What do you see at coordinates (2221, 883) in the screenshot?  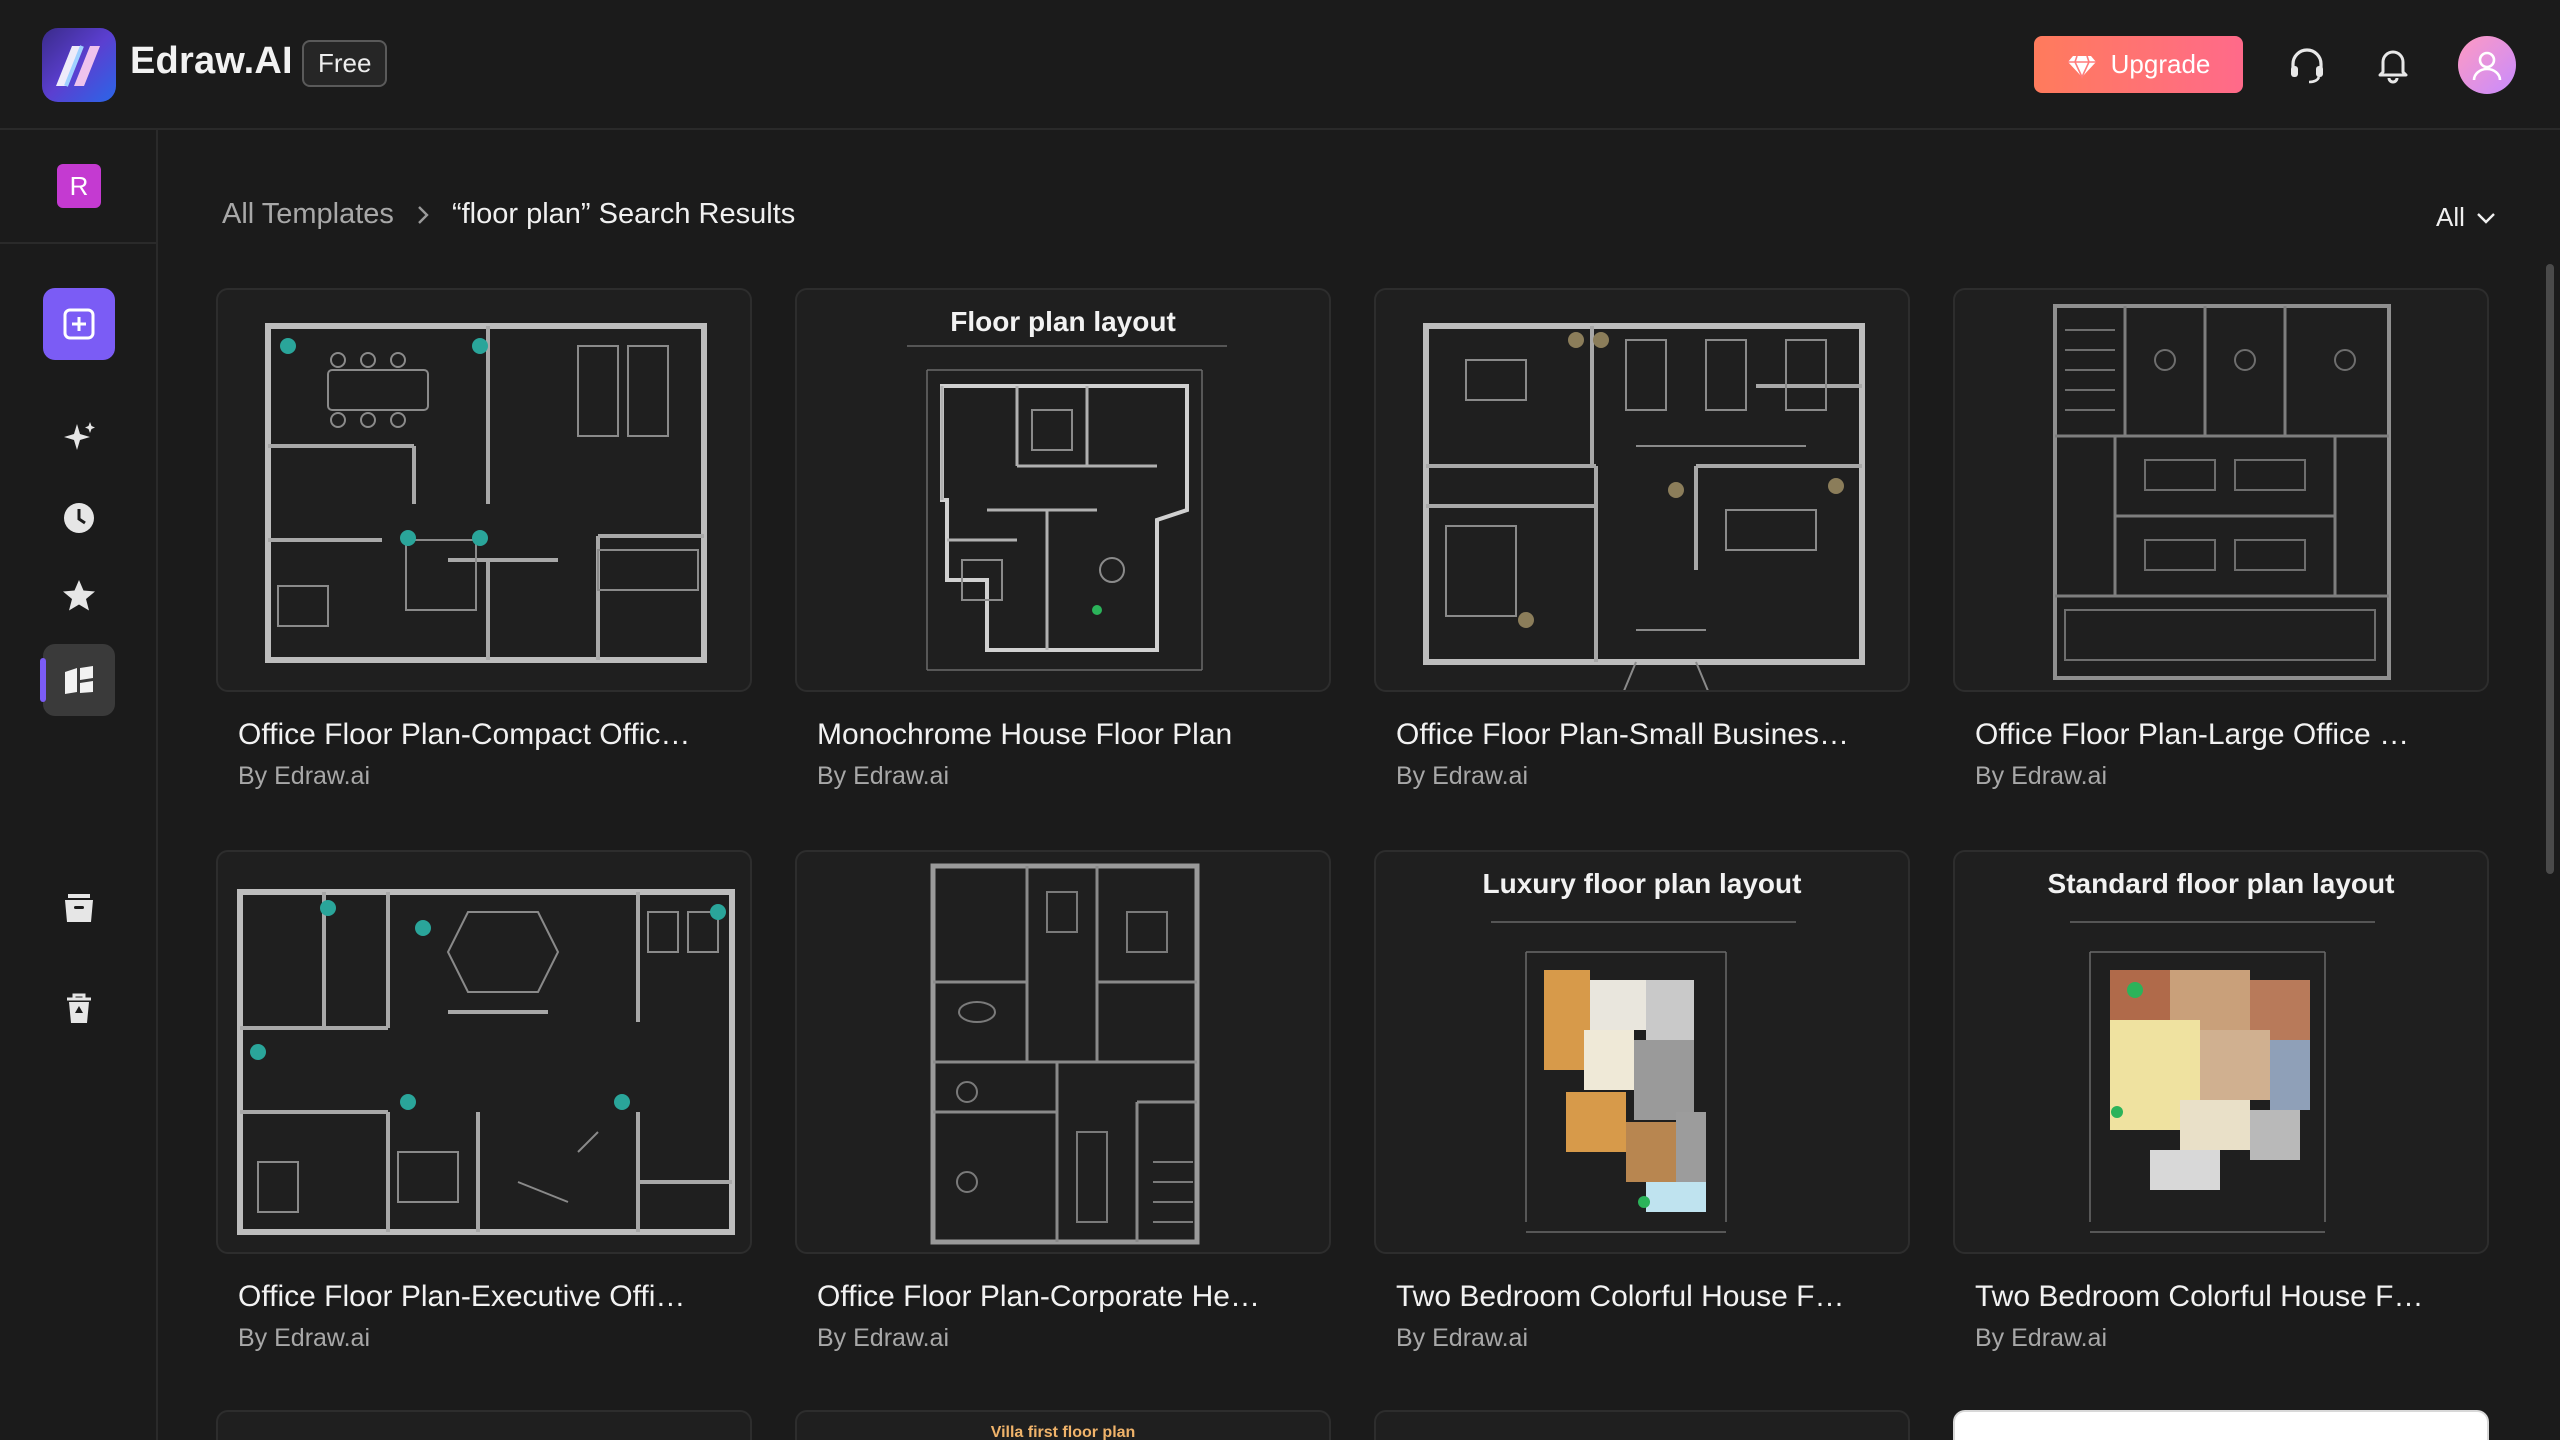 I see `thumbnail-title: Standard floor plan layout` at bounding box center [2221, 883].